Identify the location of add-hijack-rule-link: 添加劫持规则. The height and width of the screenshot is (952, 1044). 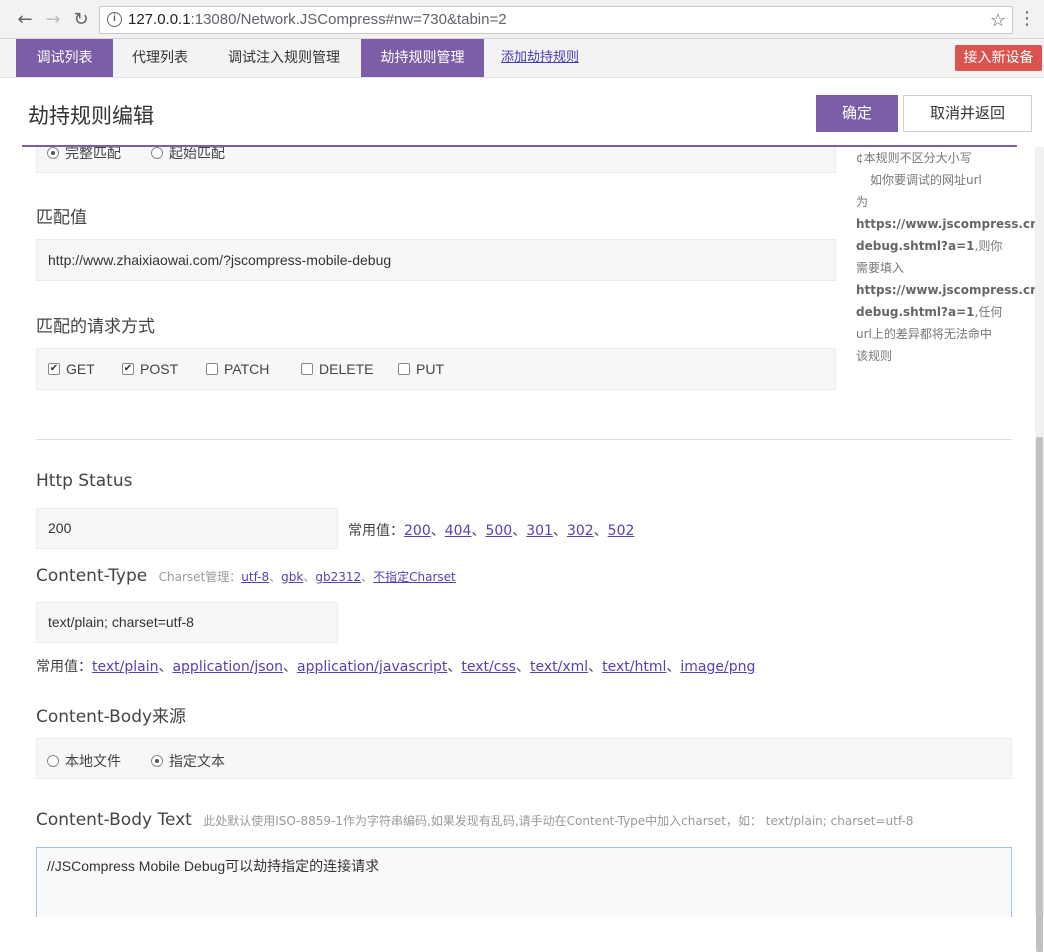
(540, 58).